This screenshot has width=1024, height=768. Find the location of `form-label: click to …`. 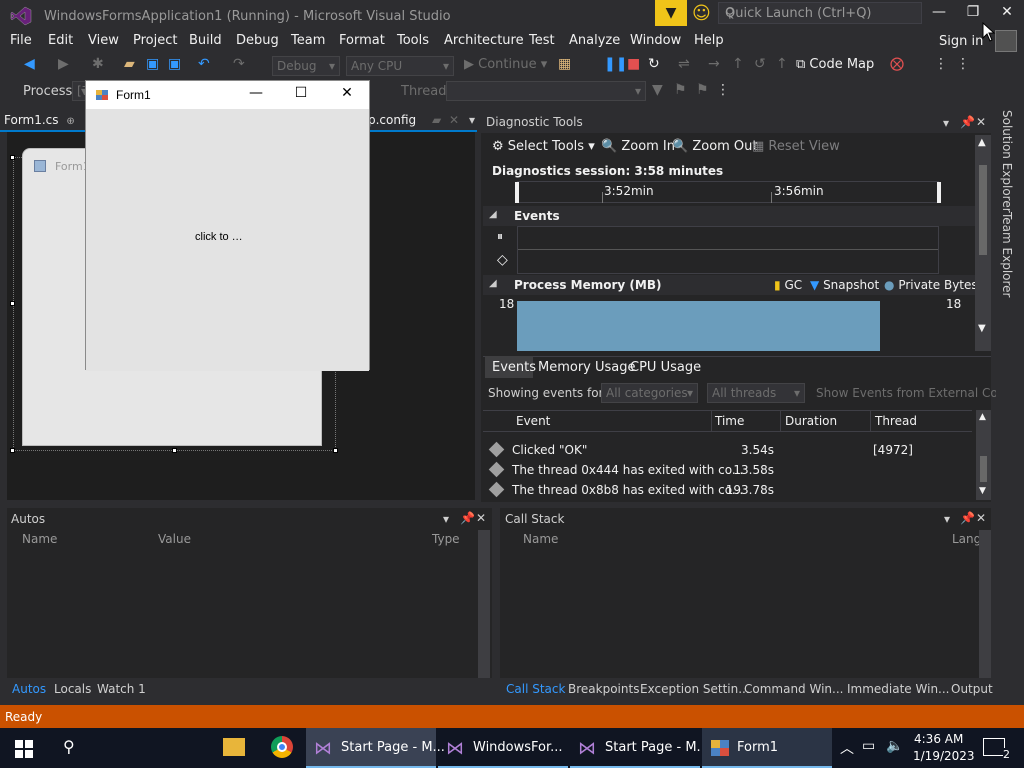

form-label: click to … is located at coordinates (219, 237).